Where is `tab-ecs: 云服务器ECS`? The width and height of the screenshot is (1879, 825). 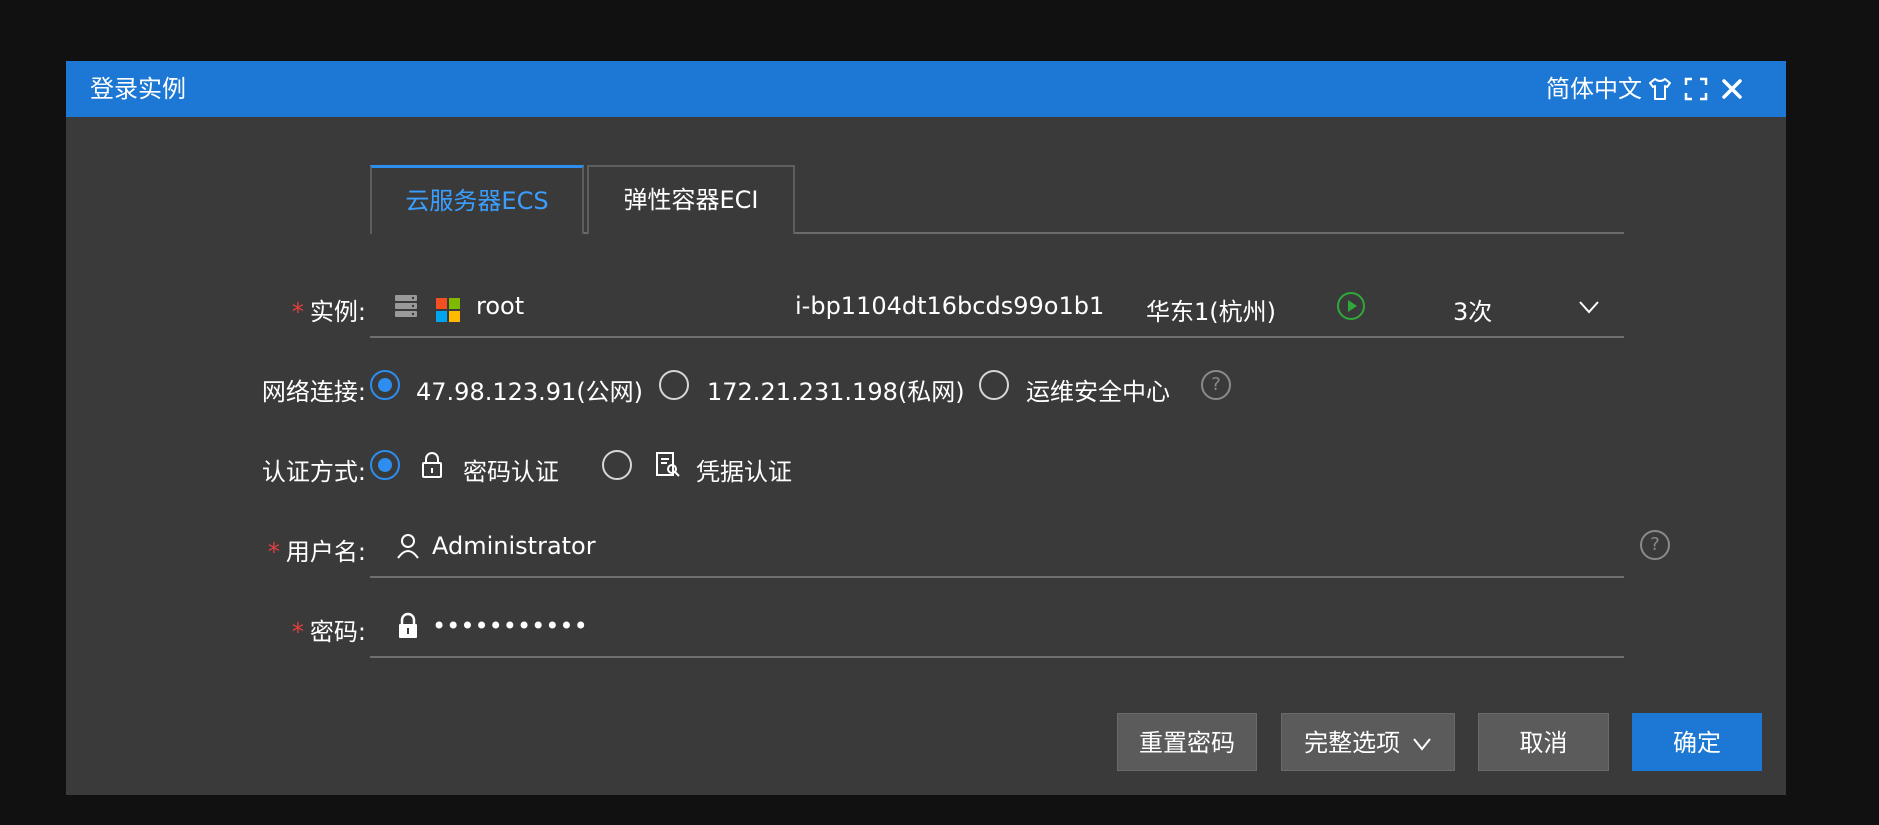 tab-ecs: 云服务器ECS is located at coordinates (477, 199).